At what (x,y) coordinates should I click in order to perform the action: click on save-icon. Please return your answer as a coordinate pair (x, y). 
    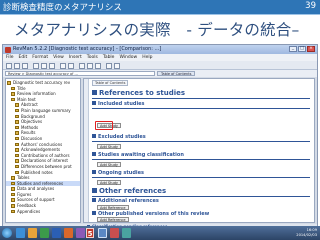
    Looking at the image, I should click on (25, 65).